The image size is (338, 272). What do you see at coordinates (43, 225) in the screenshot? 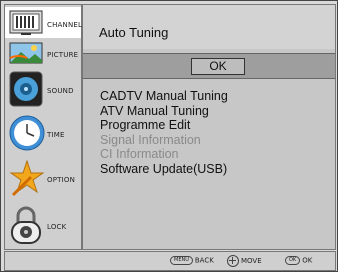
I see `sidebar-item-lock: LOCK` at bounding box center [43, 225].